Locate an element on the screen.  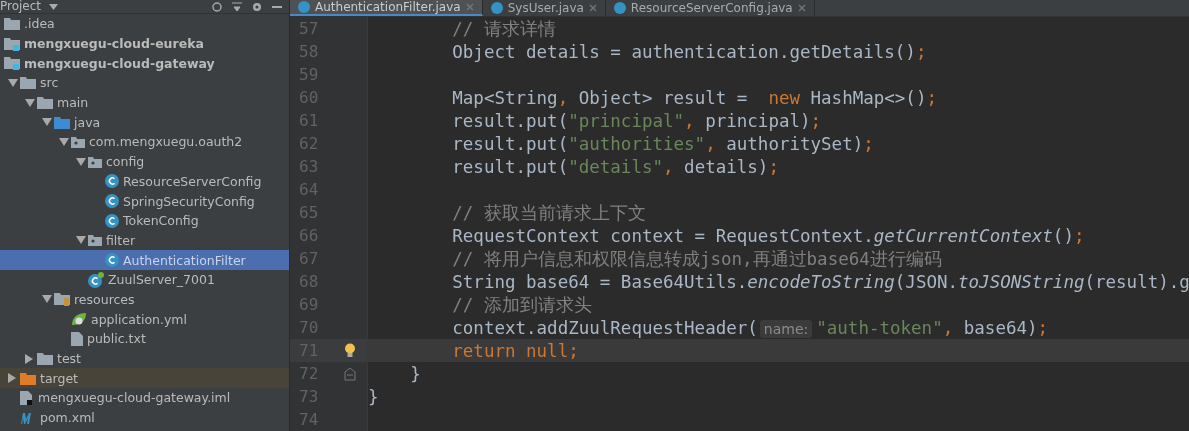
fold-icon is located at coordinates (350, 373).